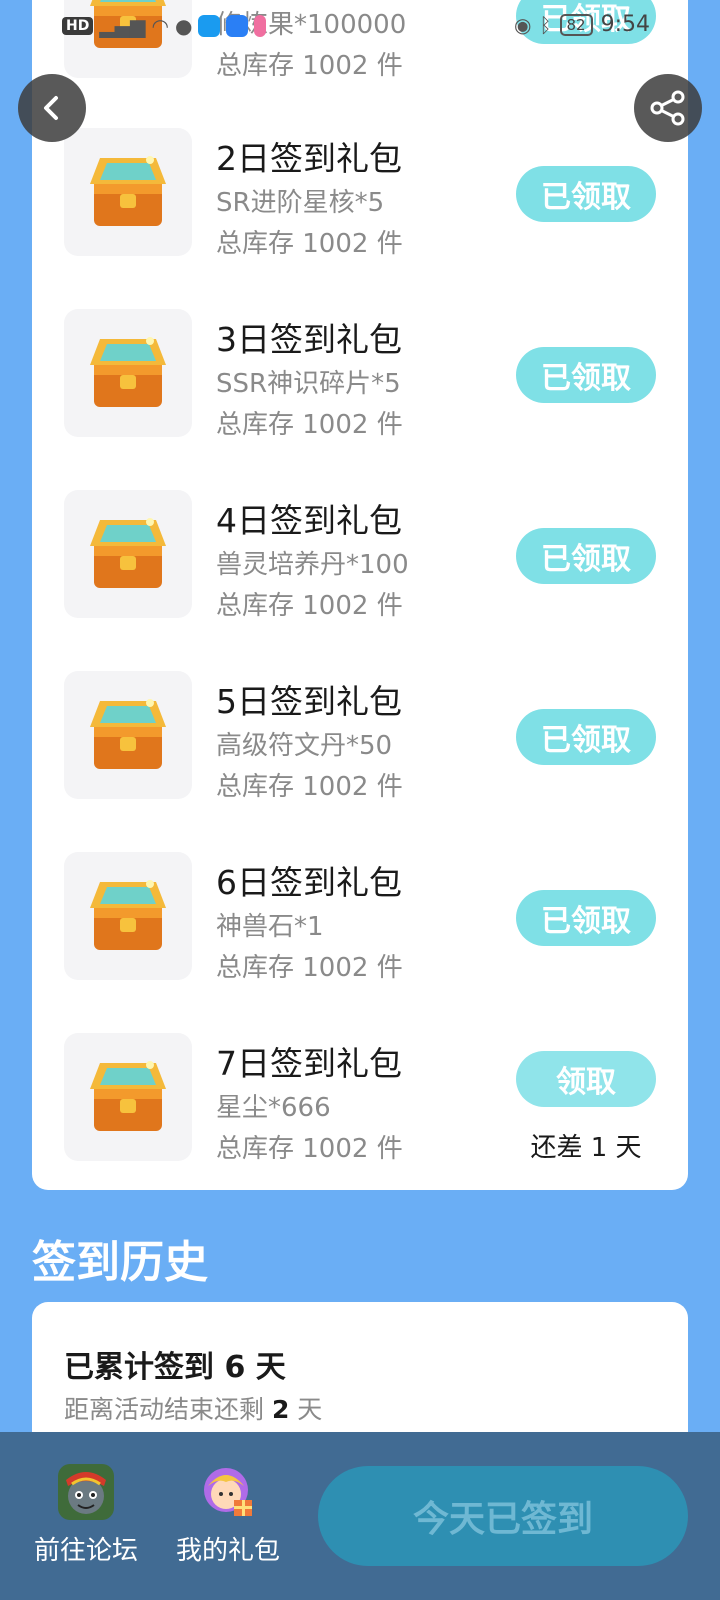  Describe the element at coordinates (625, 24) in the screenshot. I see `clock: 9:54` at that location.